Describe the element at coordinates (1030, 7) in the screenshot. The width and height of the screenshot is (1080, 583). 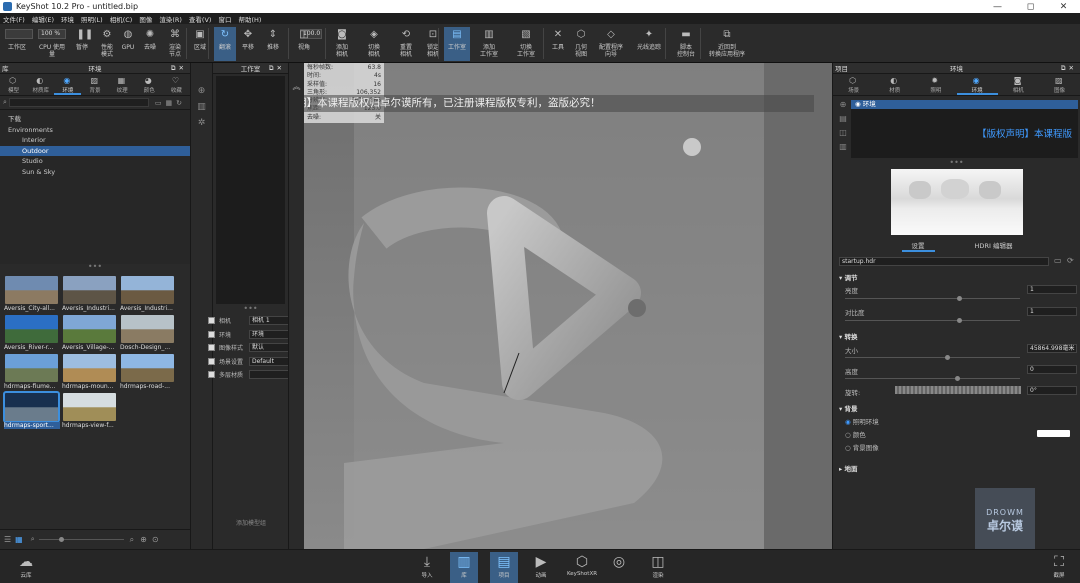
I see `maximize-button: ◻` at that location.